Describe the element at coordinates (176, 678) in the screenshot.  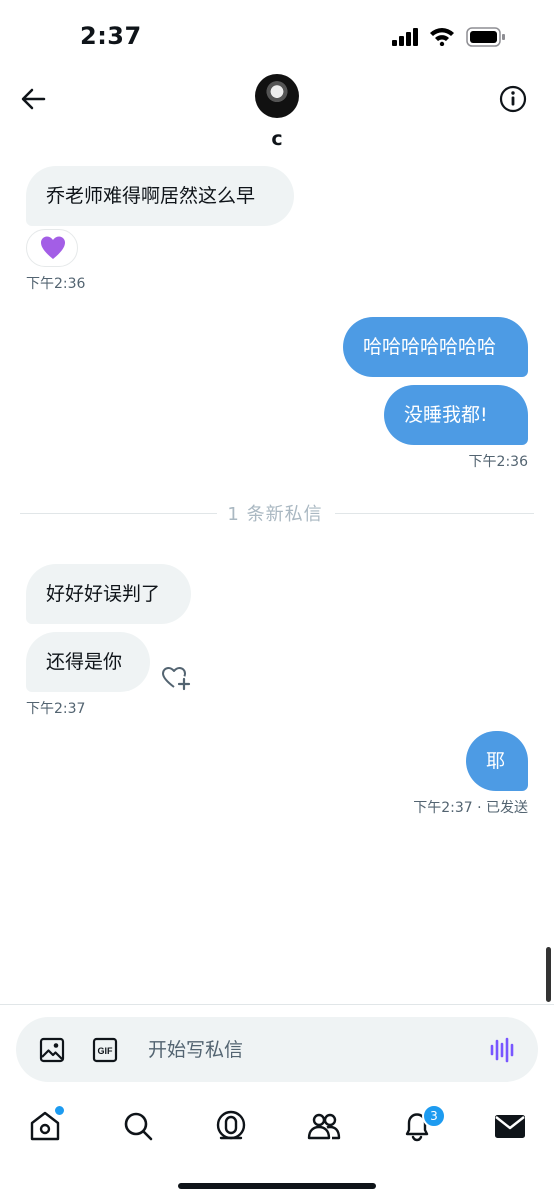
I see `add-reaction-icon` at that location.